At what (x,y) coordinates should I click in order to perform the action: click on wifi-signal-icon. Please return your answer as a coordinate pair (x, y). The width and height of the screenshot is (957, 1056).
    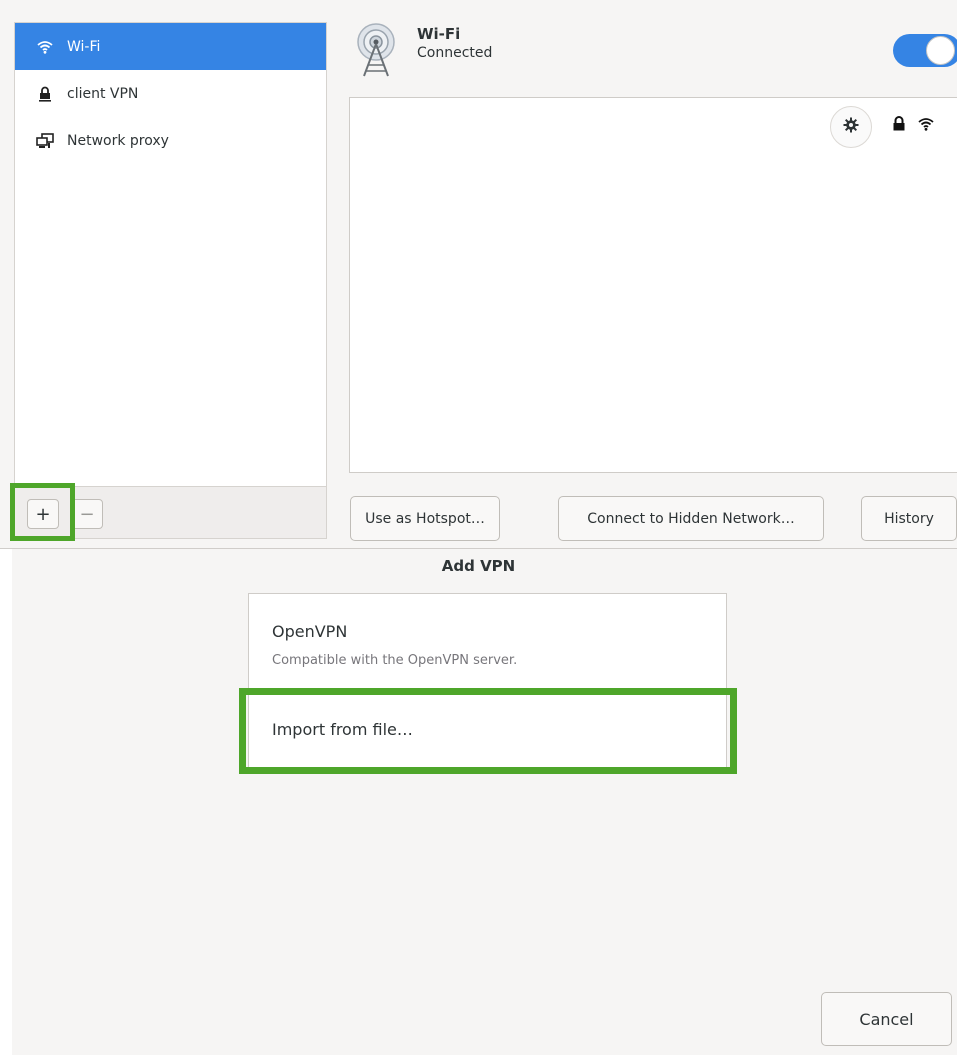
    Looking at the image, I should click on (926, 125).